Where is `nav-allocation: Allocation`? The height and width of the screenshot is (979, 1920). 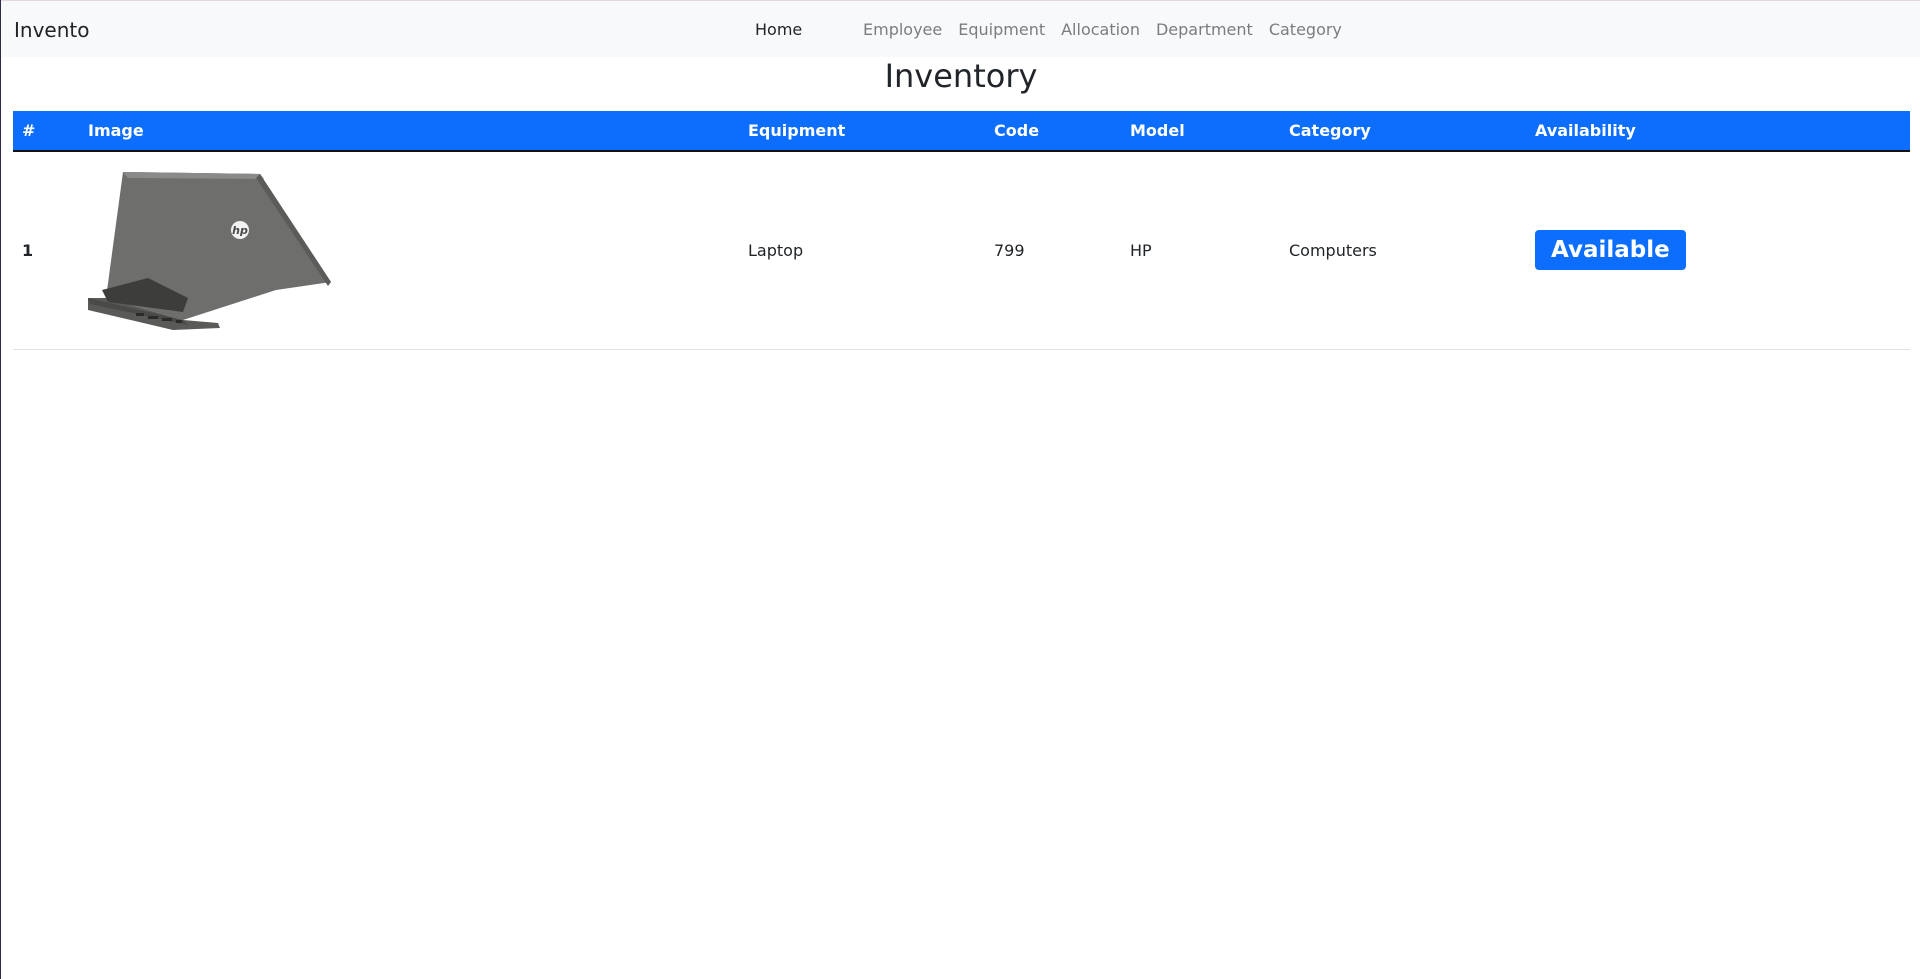
nav-allocation: Allocation is located at coordinates (1100, 30).